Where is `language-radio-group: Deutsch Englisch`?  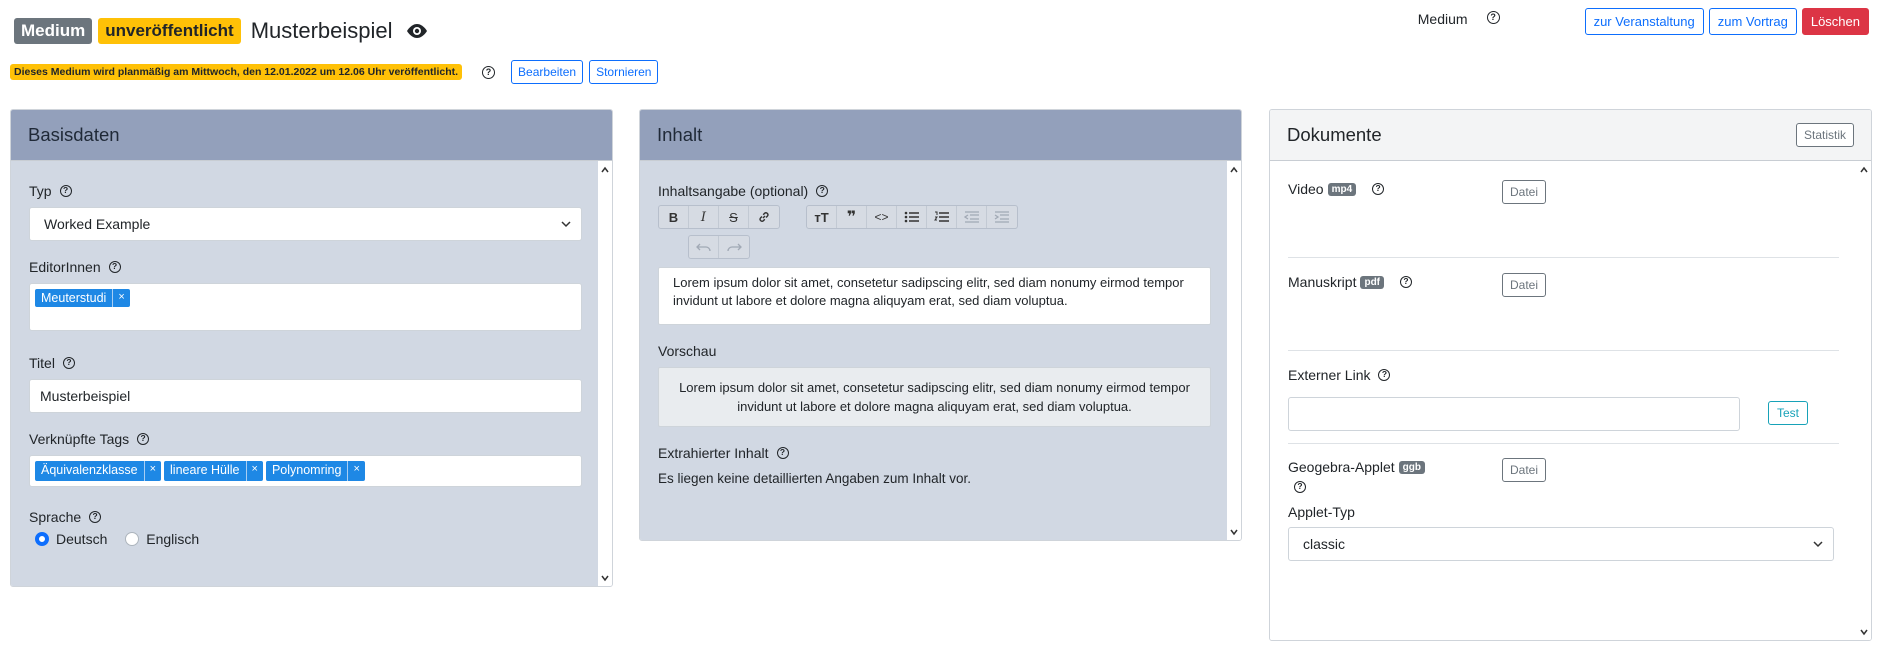 language-radio-group: Deutsch Englisch is located at coordinates (305, 540).